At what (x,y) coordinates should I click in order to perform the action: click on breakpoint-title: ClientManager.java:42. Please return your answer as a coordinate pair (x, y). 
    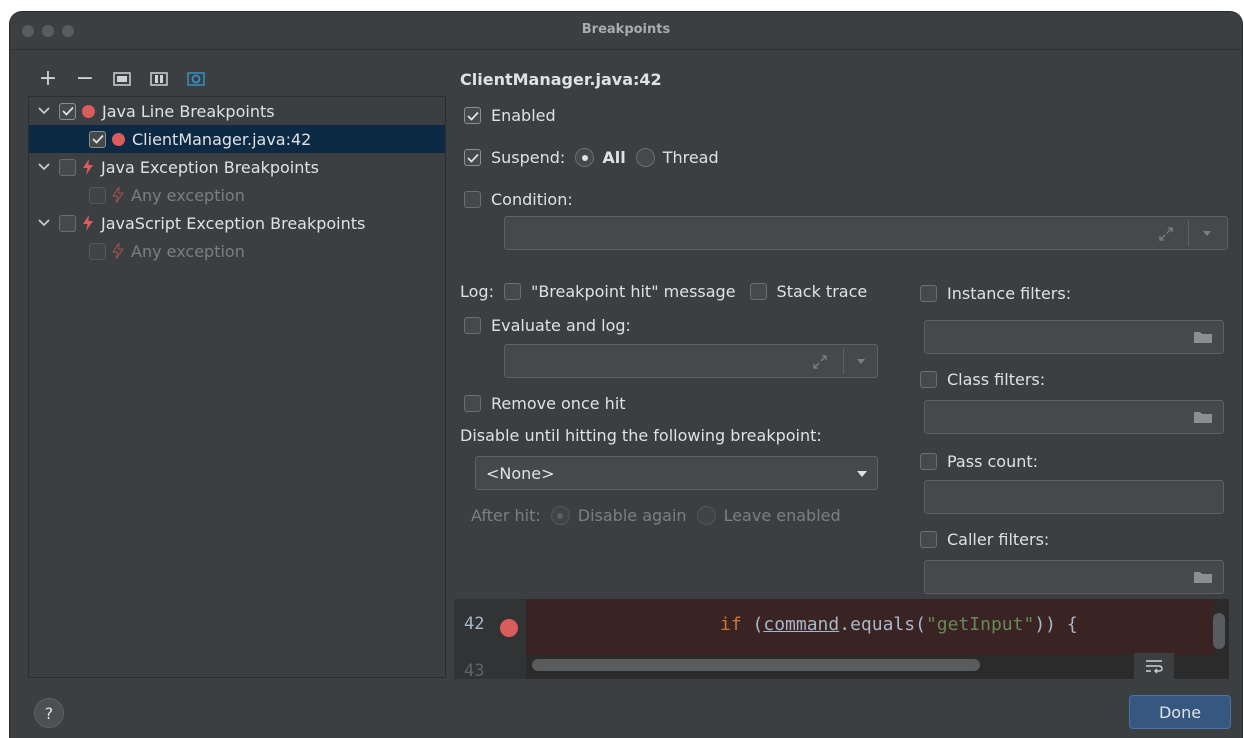
    Looking at the image, I should click on (561, 79).